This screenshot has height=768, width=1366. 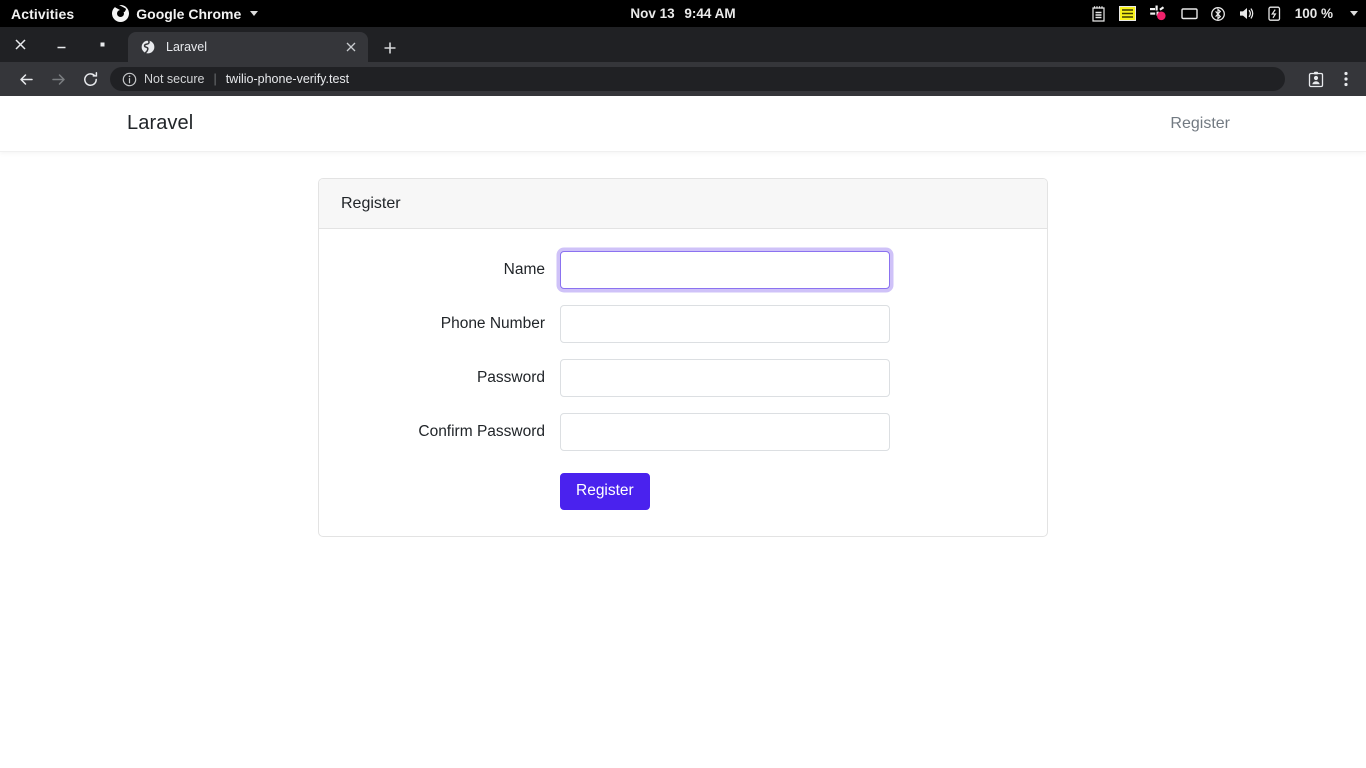 I want to click on system-tray: 100 %, so click(x=1224, y=13).